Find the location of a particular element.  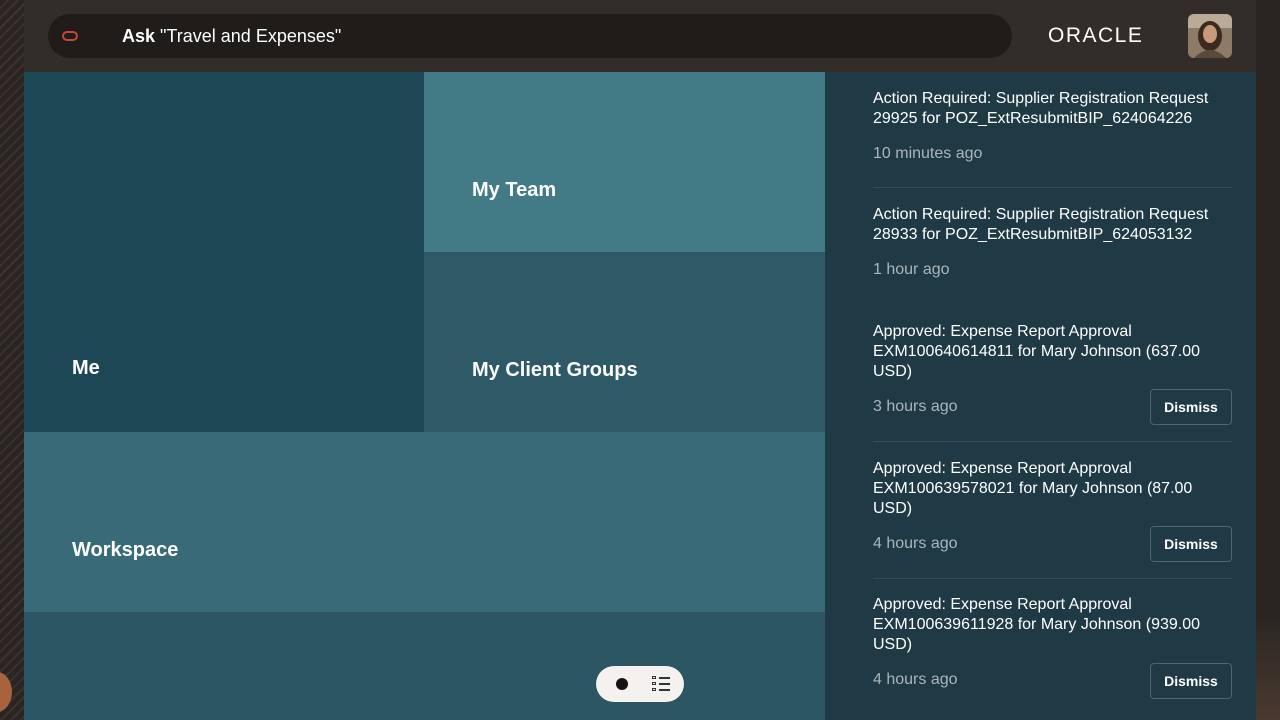

search-ask-label: Ask is located at coordinates (139, 35).